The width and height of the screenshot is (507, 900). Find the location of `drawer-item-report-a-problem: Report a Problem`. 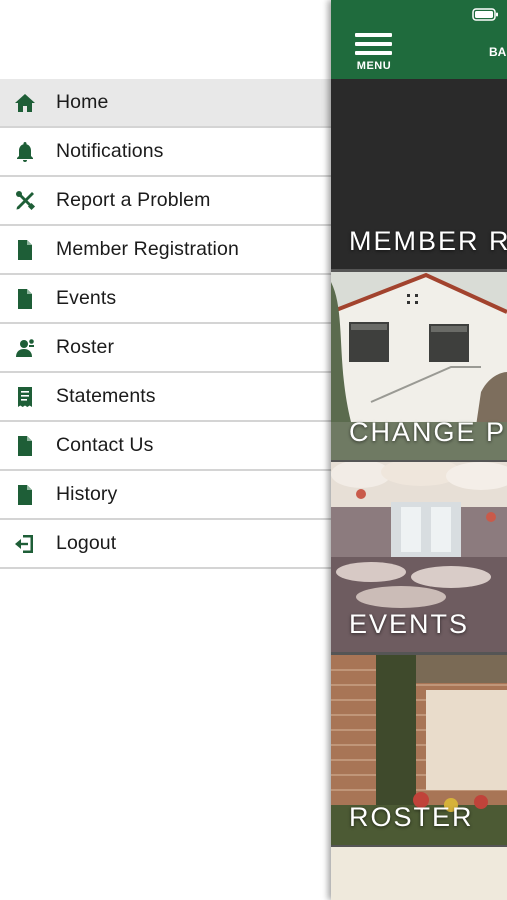

drawer-item-report-a-problem: Report a Problem is located at coordinates (165, 201).